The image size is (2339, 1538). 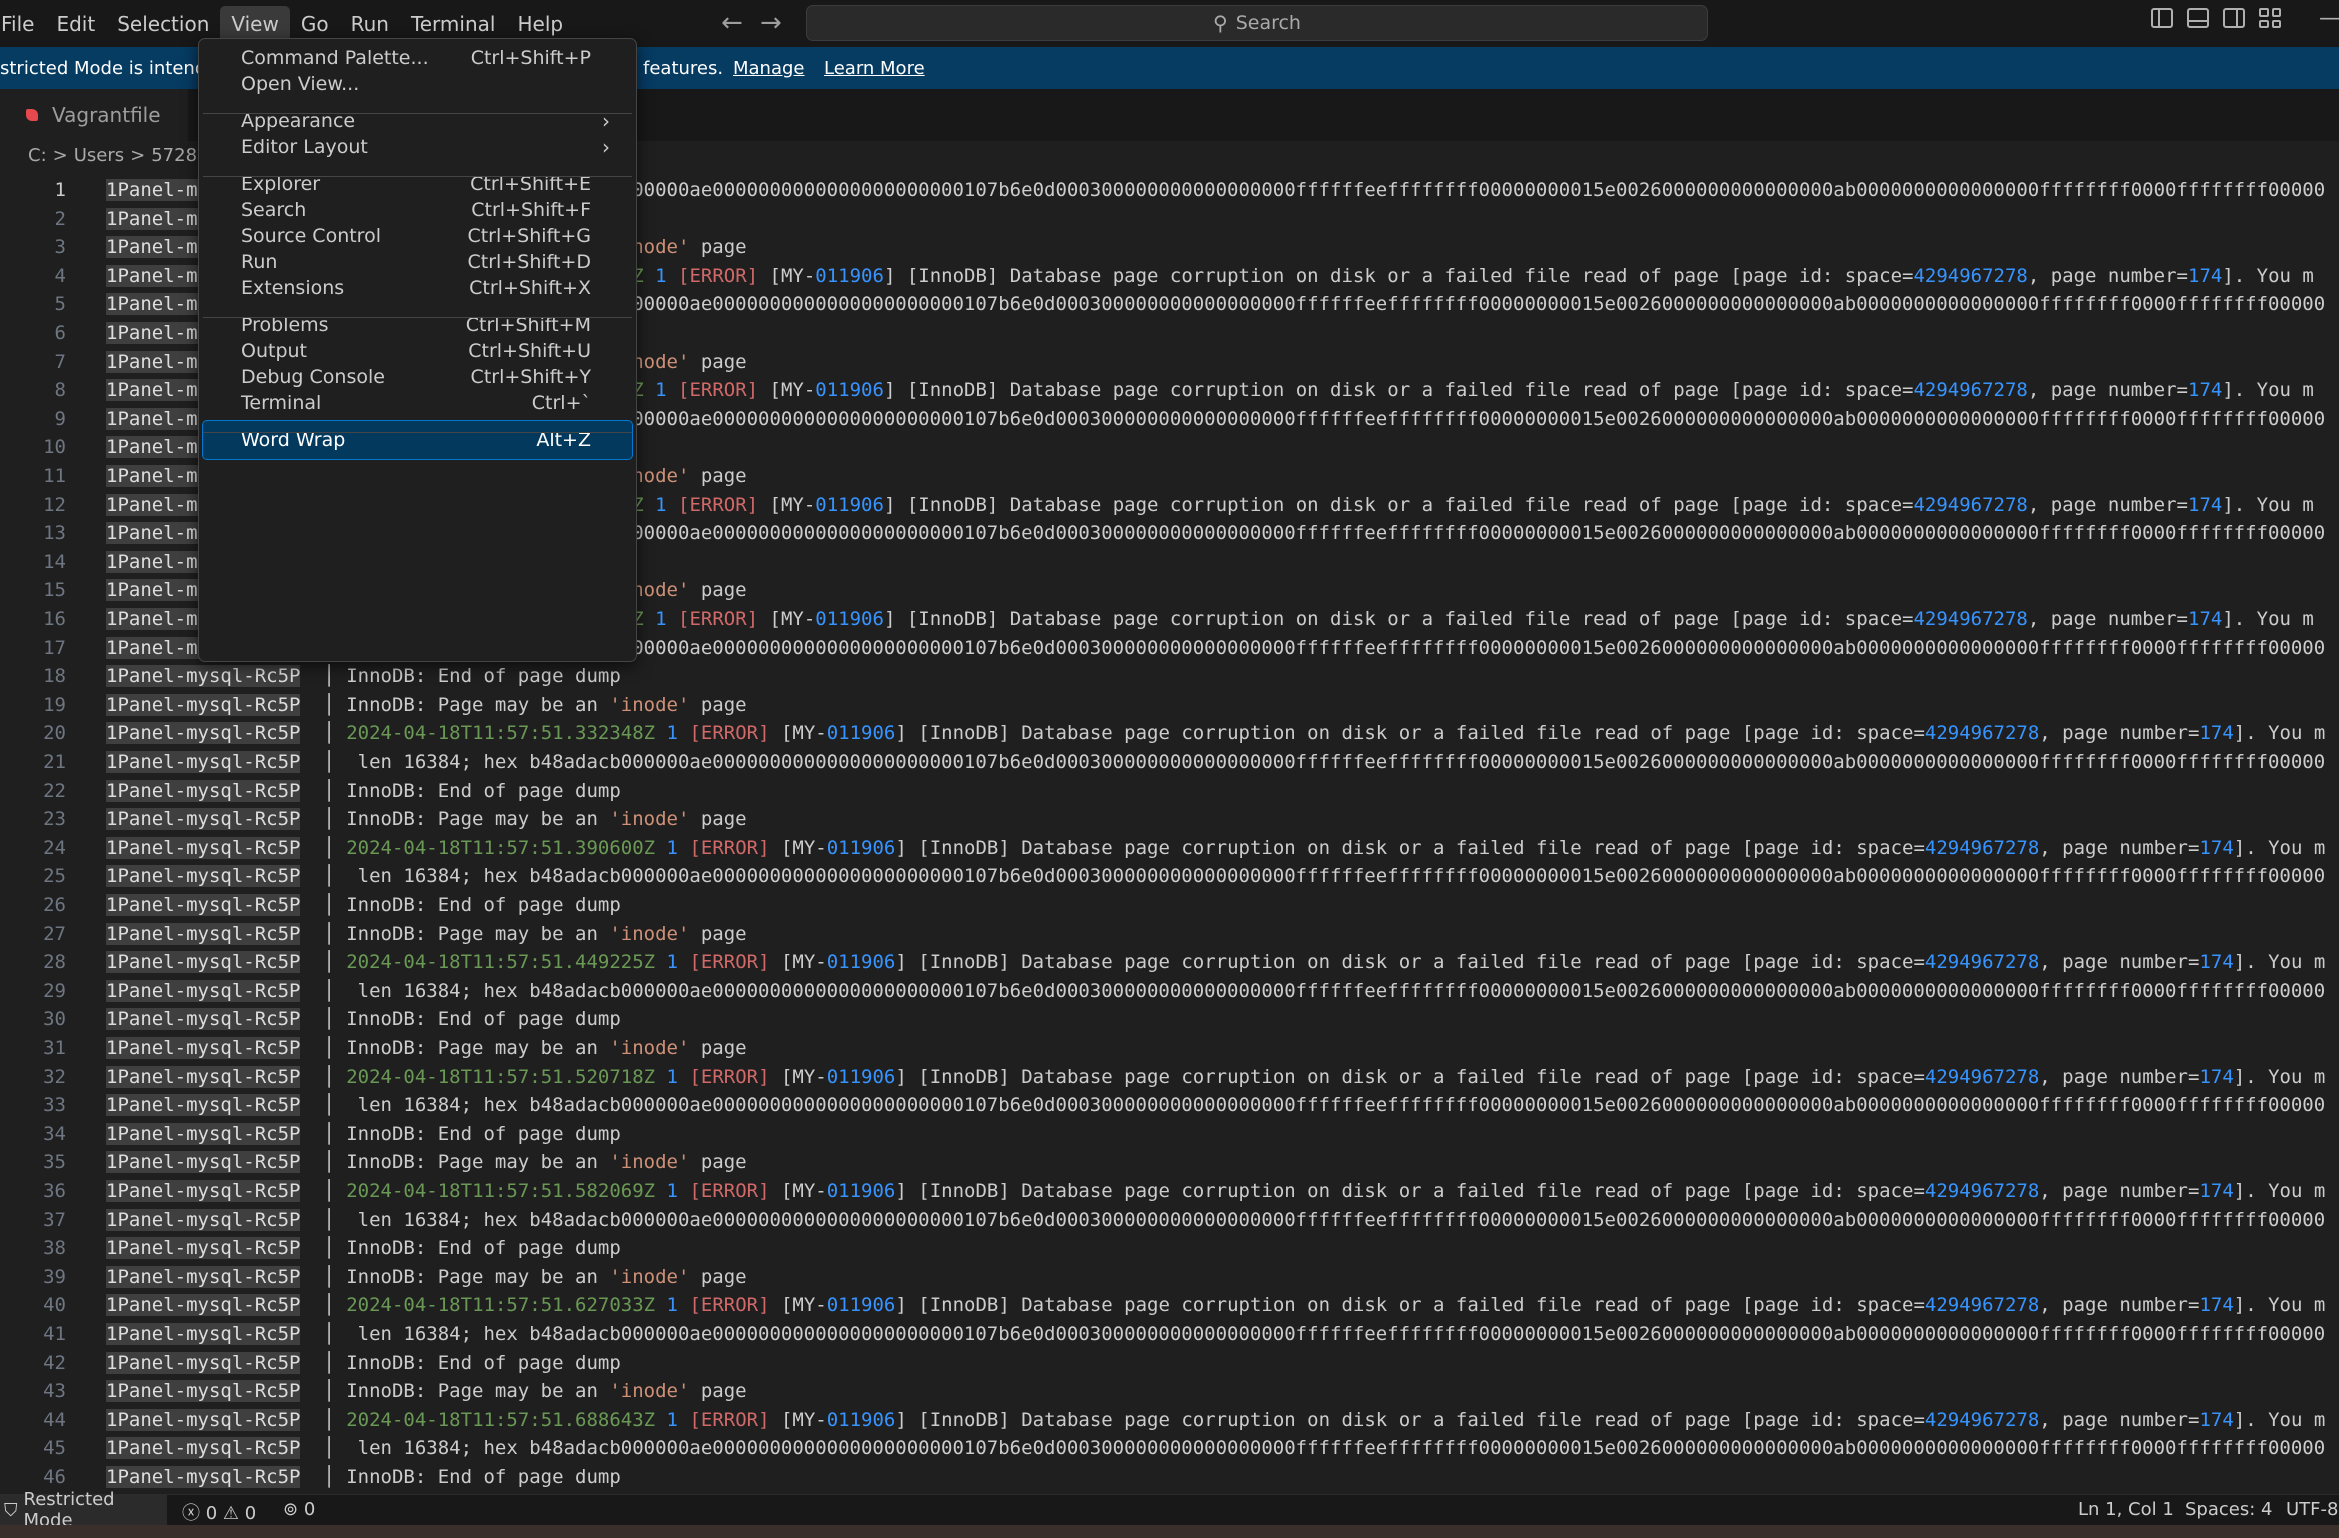 I want to click on customize-layout-icon, so click(x=2270, y=18).